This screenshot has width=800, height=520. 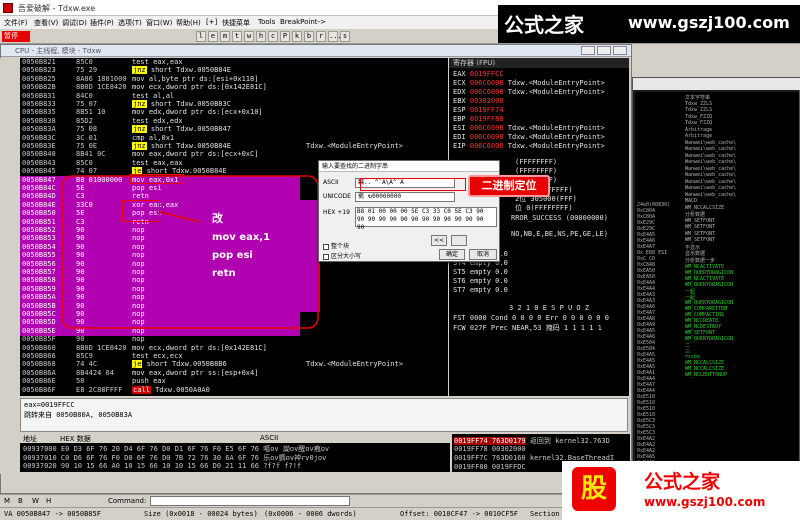 I want to click on watermark-top: 公式之家 www.gszj100.com, so click(x=649, y=24).